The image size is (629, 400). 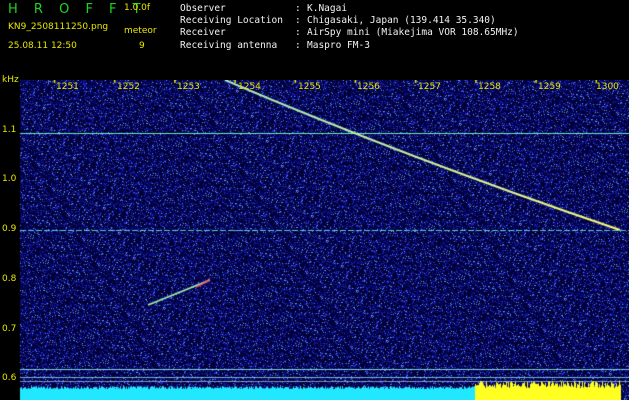 What do you see at coordinates (10, 80) in the screenshot?
I see `frequency-unit: kHz` at bounding box center [10, 80].